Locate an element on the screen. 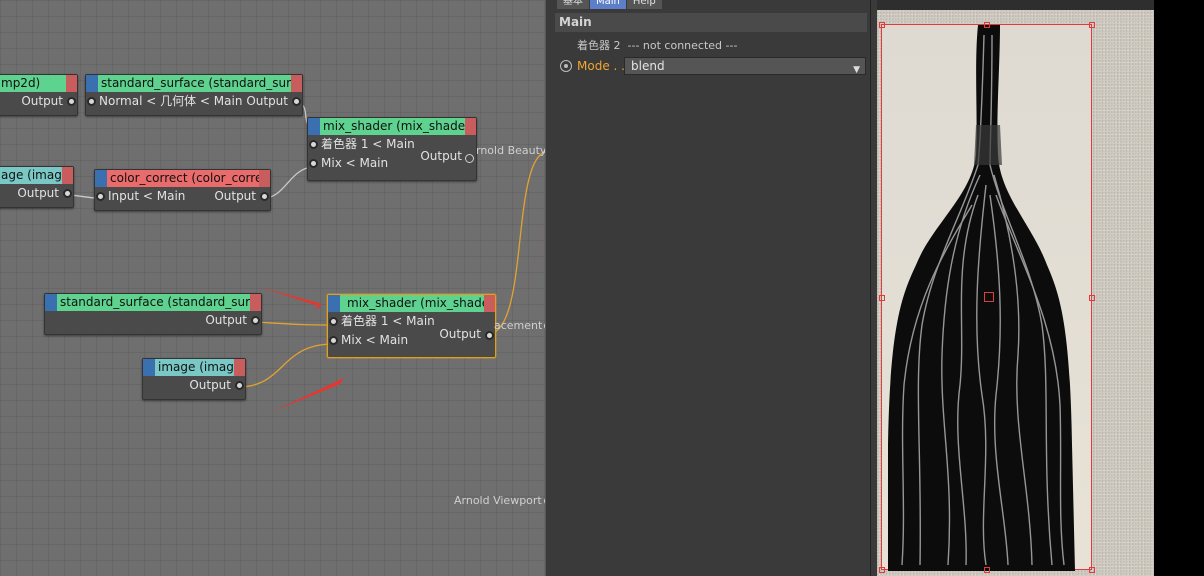 The width and height of the screenshot is (1204, 576). handle-top-right is located at coordinates (1092, 25).